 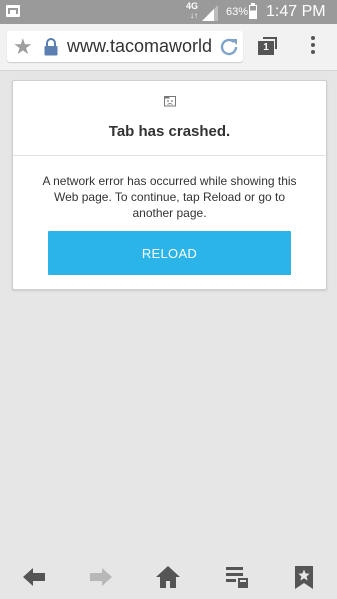 What do you see at coordinates (266, 48) in the screenshot?
I see `tab-count: 1` at bounding box center [266, 48].